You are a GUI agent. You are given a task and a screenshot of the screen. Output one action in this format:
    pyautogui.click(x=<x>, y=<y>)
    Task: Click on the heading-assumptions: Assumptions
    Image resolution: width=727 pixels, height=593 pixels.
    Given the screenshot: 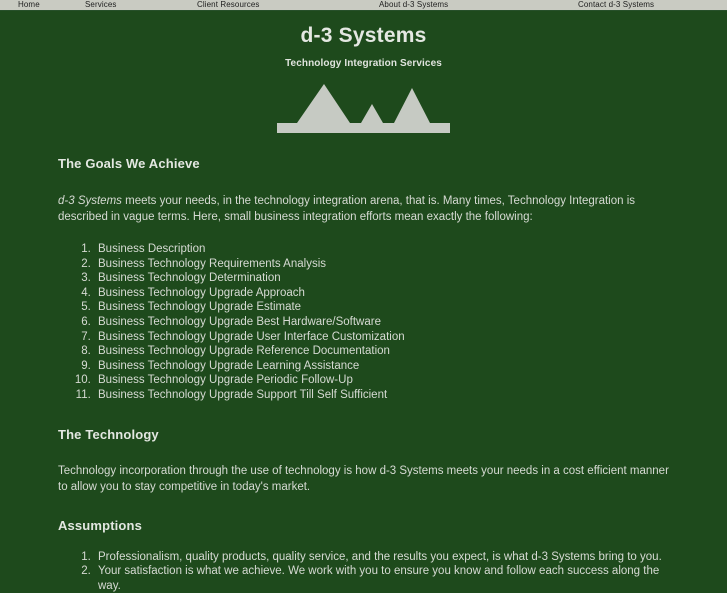 What is the action you would take?
    pyautogui.click(x=100, y=525)
    